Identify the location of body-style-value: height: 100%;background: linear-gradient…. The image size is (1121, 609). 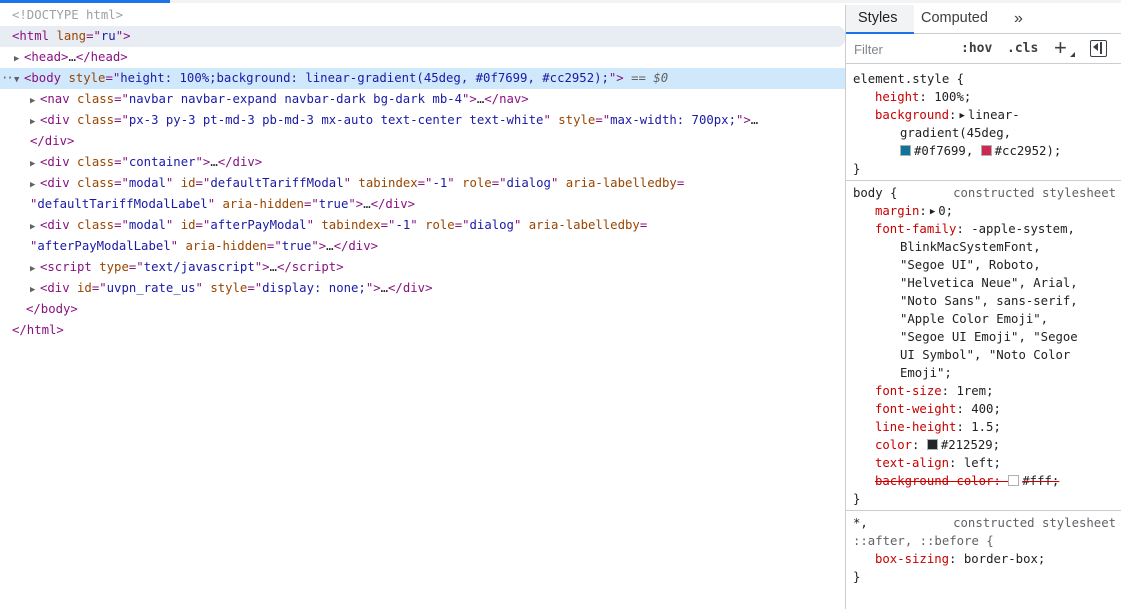
(364, 78).